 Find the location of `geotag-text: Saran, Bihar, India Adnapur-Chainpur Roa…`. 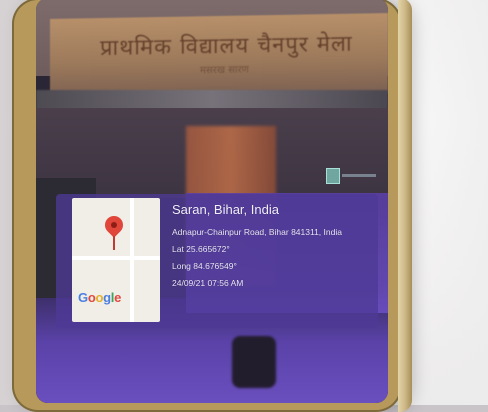

geotag-text: Saran, Bihar, India Adnapur-Chainpur Roa… is located at coordinates (277, 248).